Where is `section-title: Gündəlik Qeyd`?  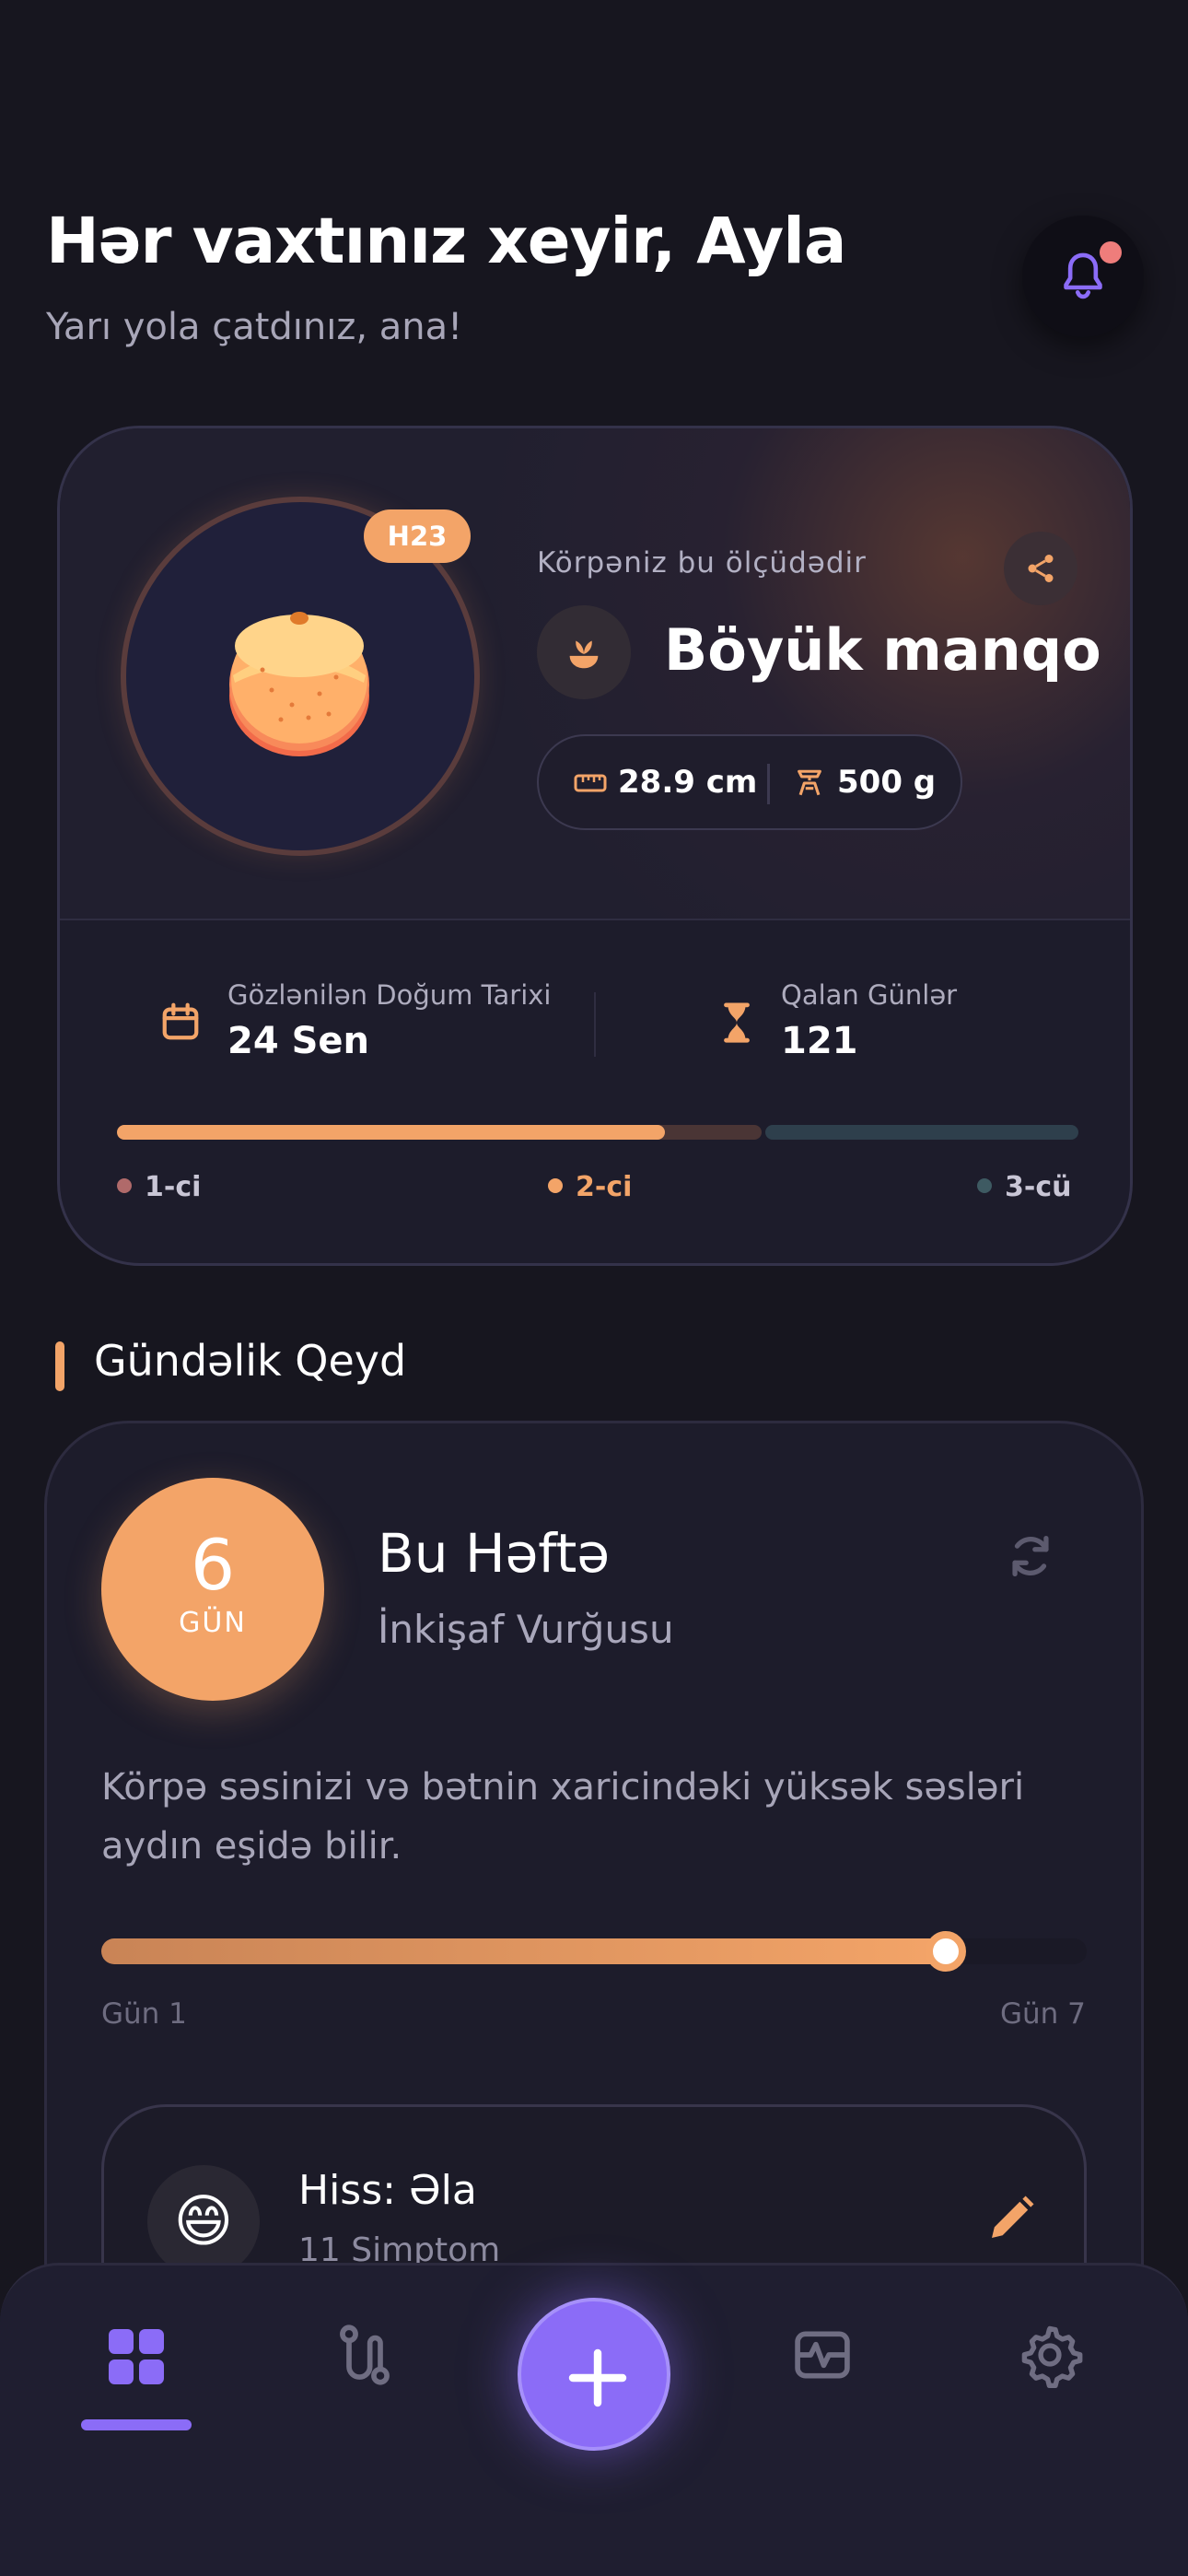 section-title: Gündəlik Qeyd is located at coordinates (250, 1361).